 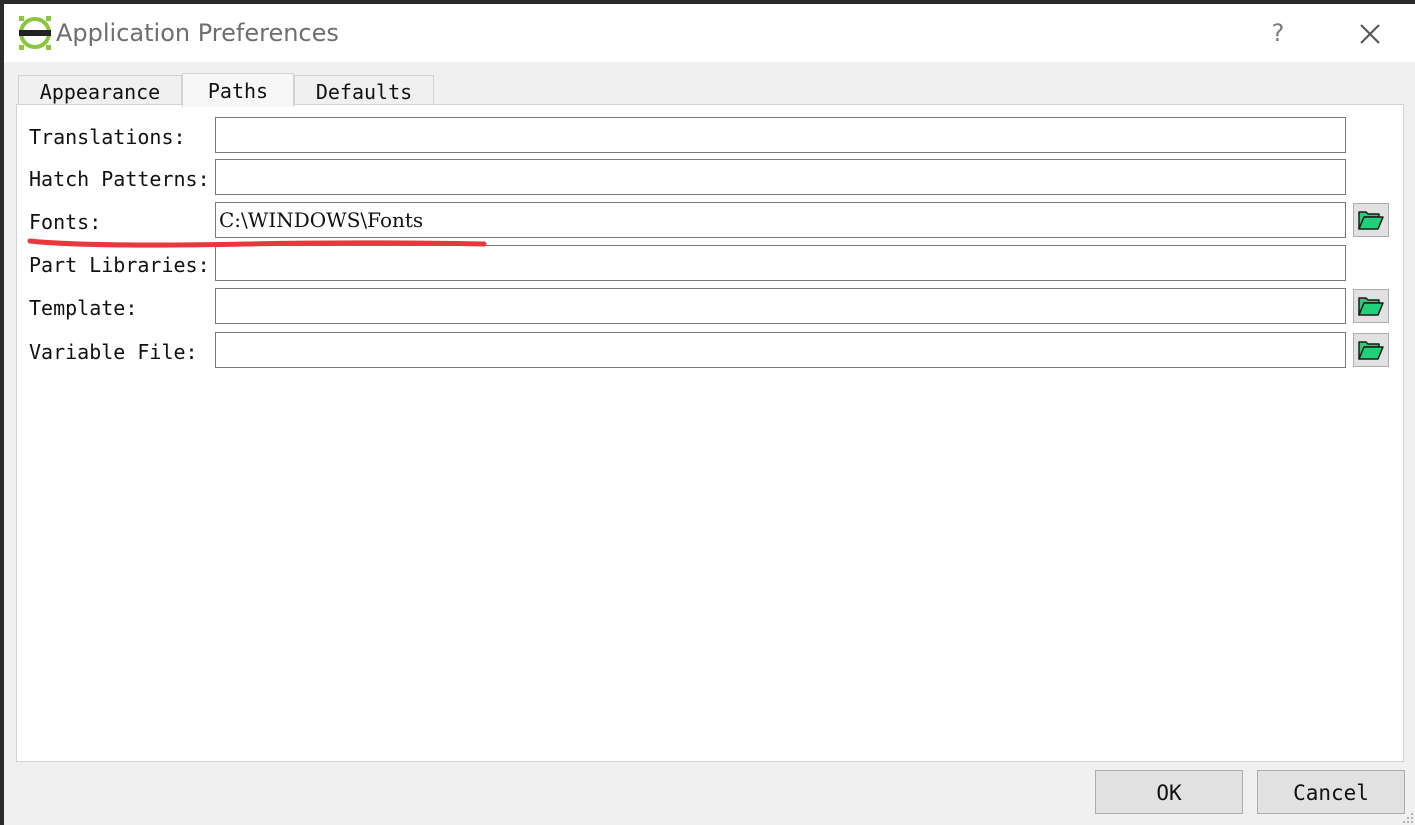 What do you see at coordinates (780, 135) in the screenshot?
I see `translations-field` at bounding box center [780, 135].